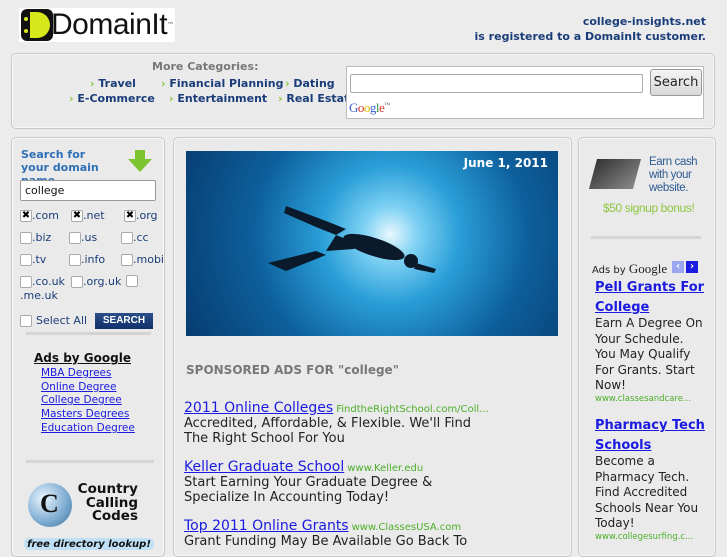 Image resolution: width=727 pixels, height=557 pixels. I want to click on registered-text: is registered to a DomainIt customer., so click(590, 36).